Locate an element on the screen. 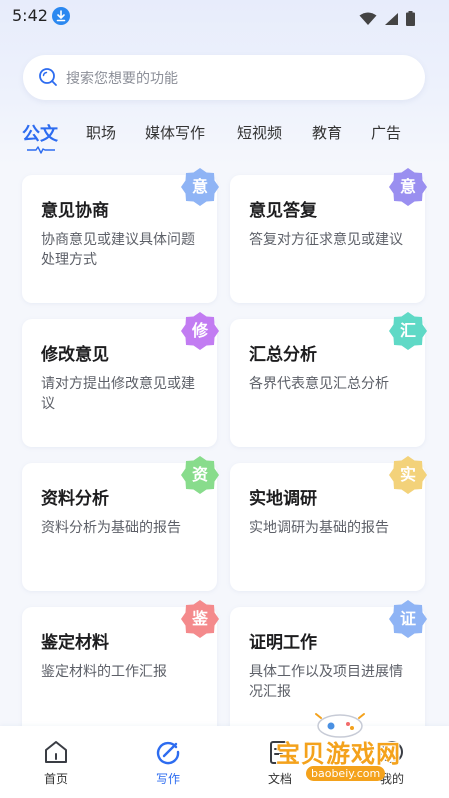  card-title: 资料分析 is located at coordinates (75, 499).